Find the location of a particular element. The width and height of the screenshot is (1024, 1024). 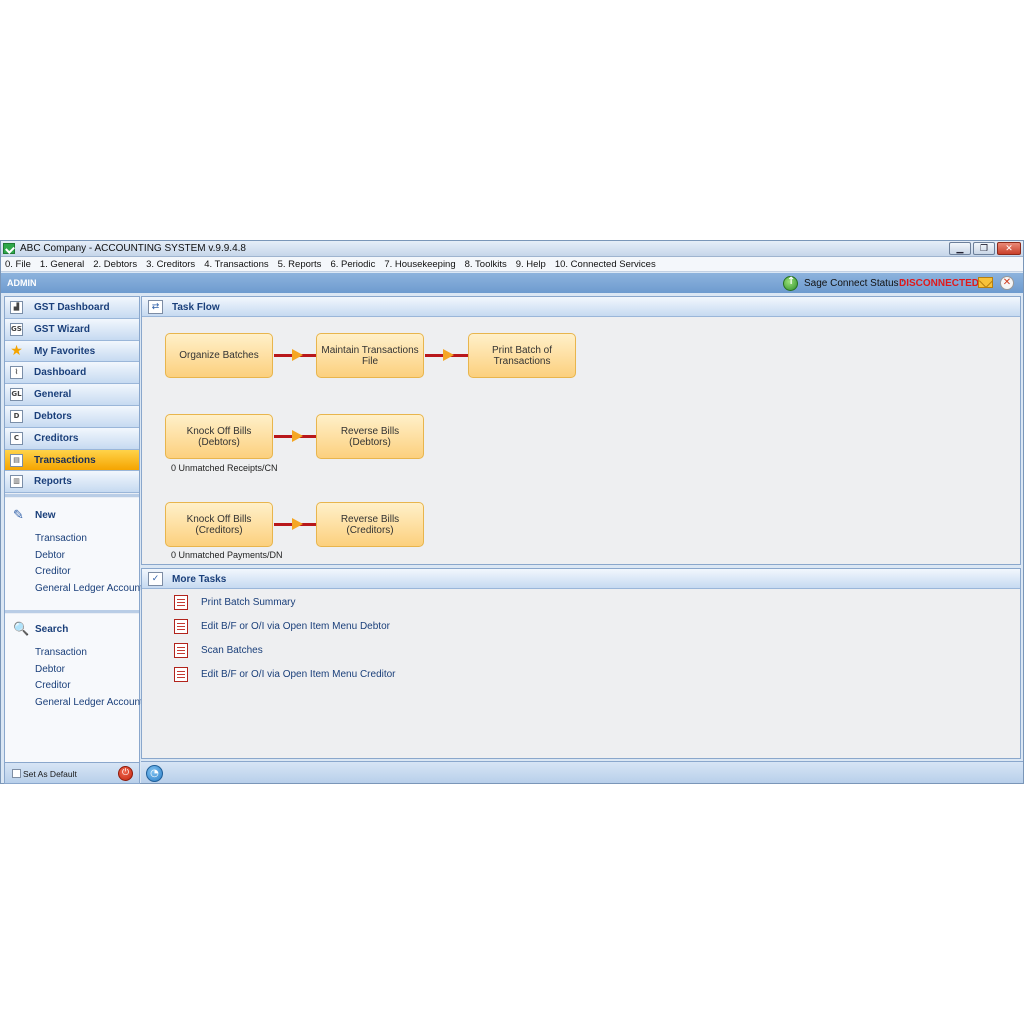

transactions-icon: ▤ is located at coordinates (16, 460).